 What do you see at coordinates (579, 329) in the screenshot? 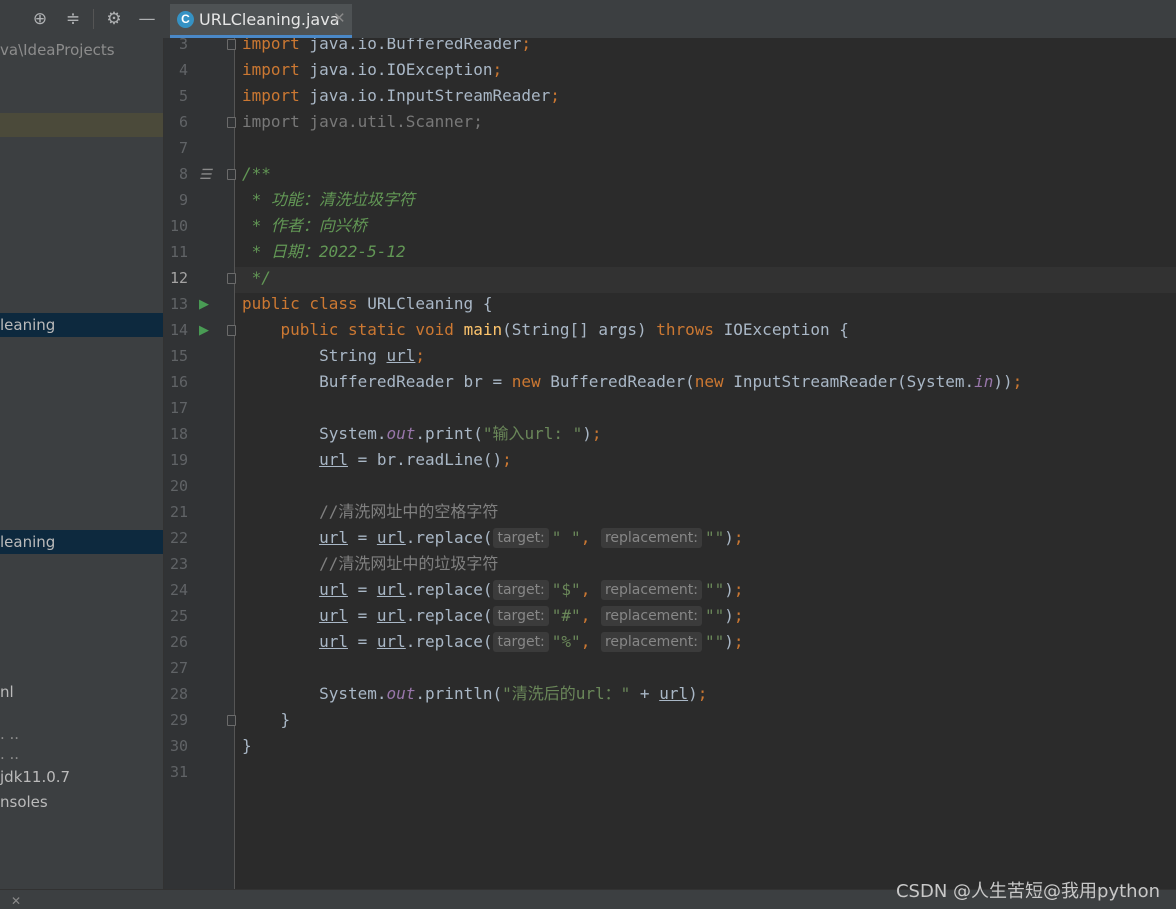
I see `code-token: (String[] args)` at bounding box center [579, 329].